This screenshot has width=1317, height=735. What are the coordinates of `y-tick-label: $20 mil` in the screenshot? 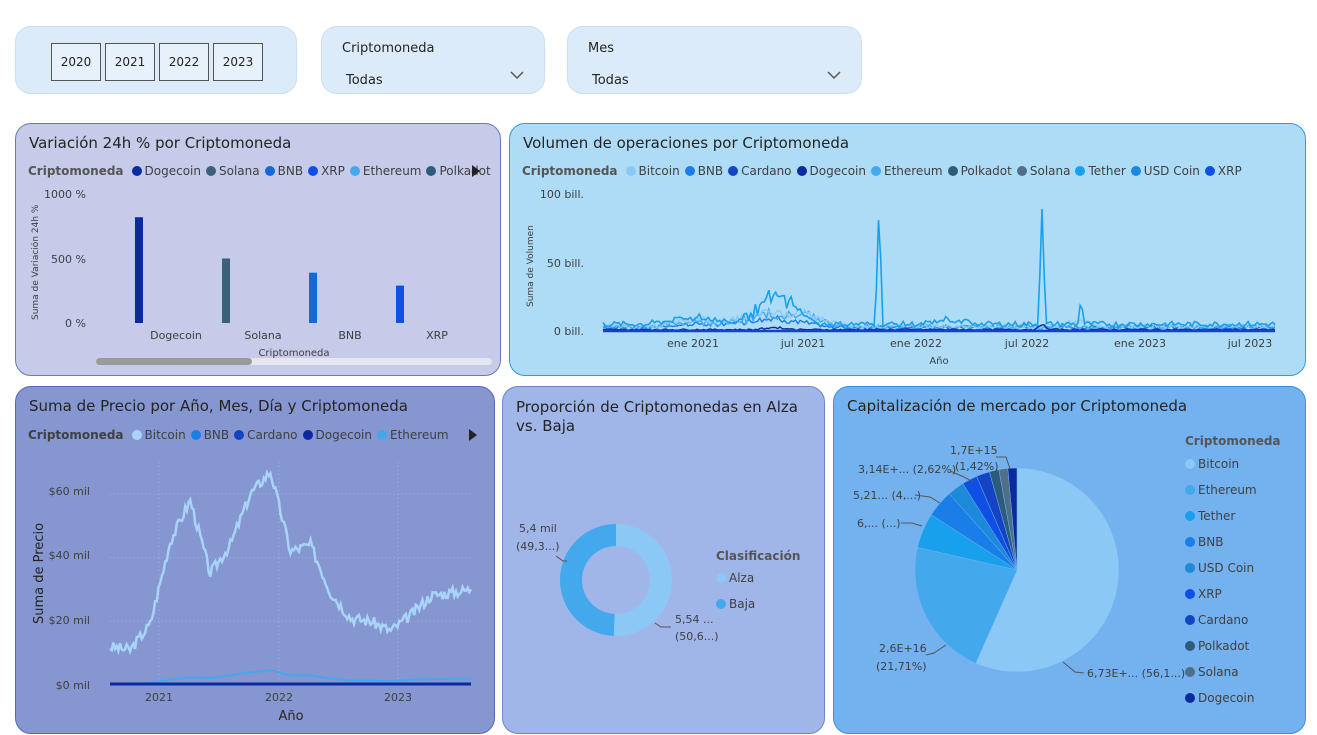 It's located at (69, 620).